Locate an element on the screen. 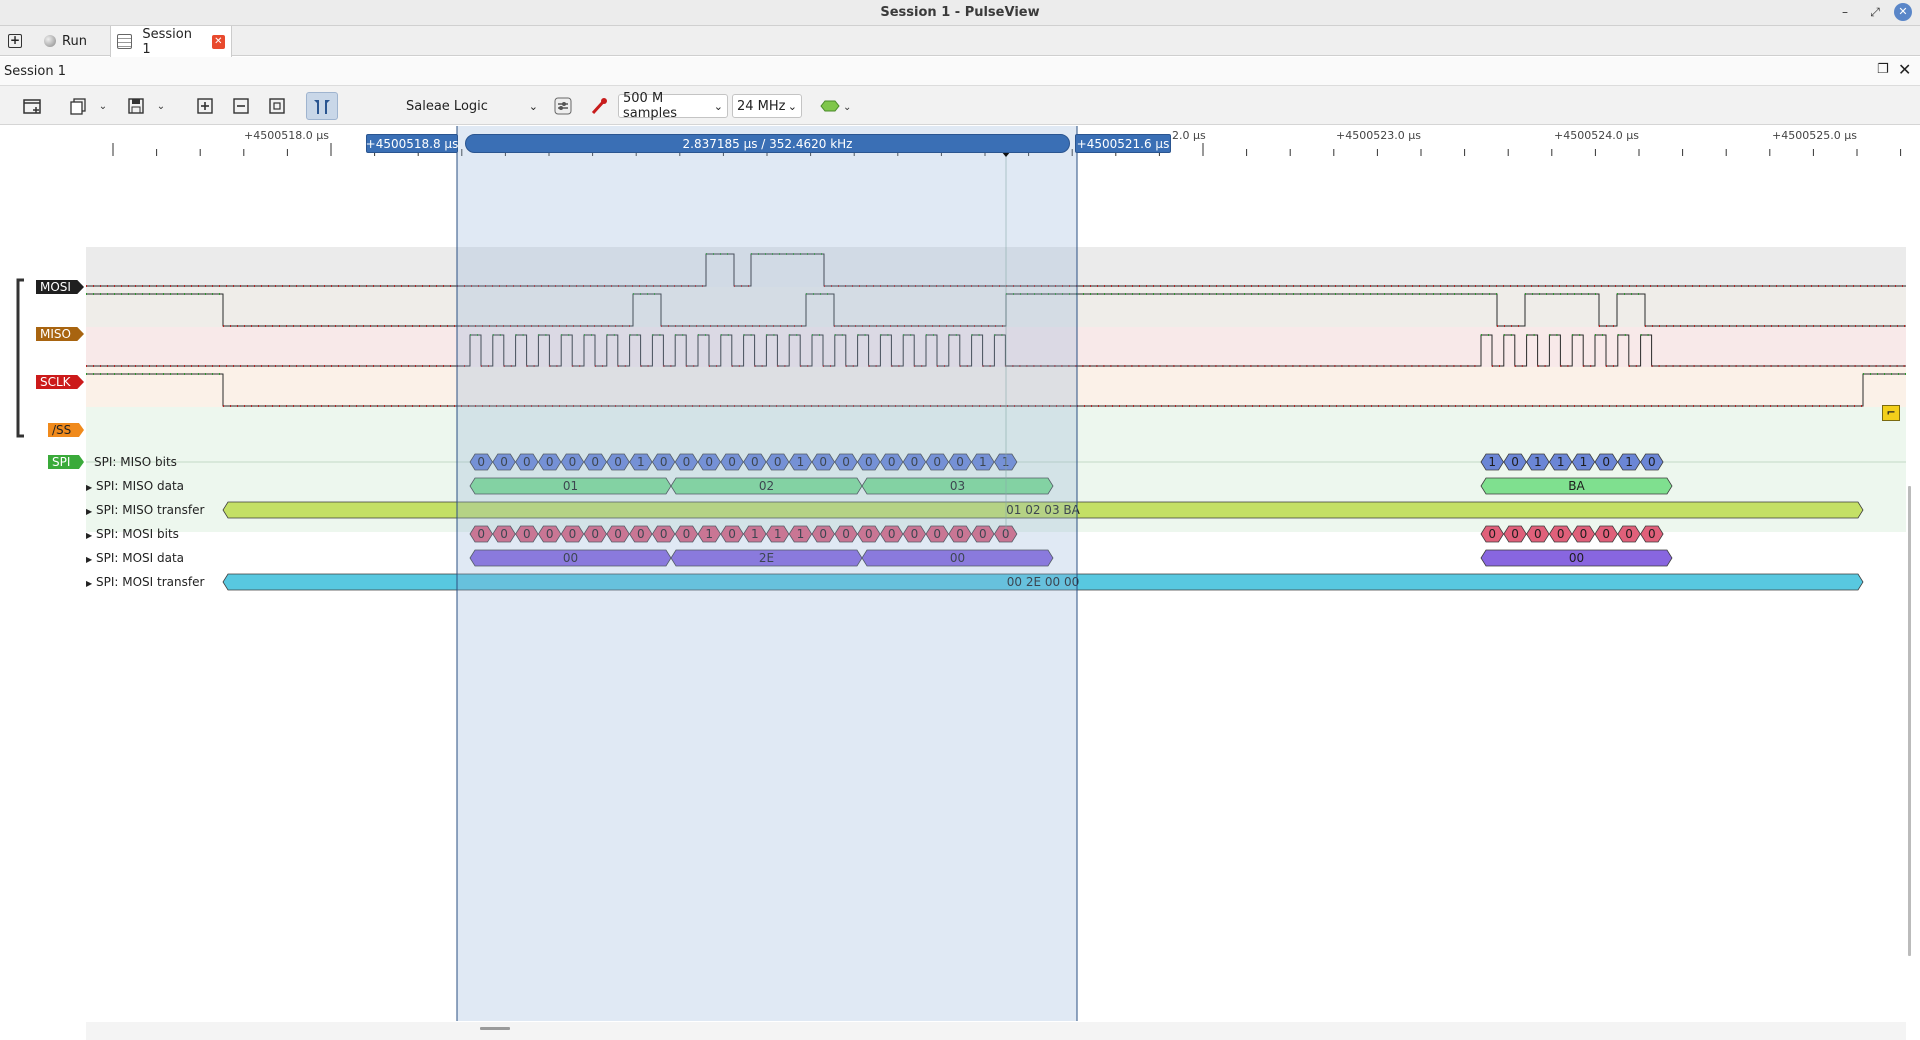 This screenshot has width=1920, height=1040. save-icon is located at coordinates (136, 106).